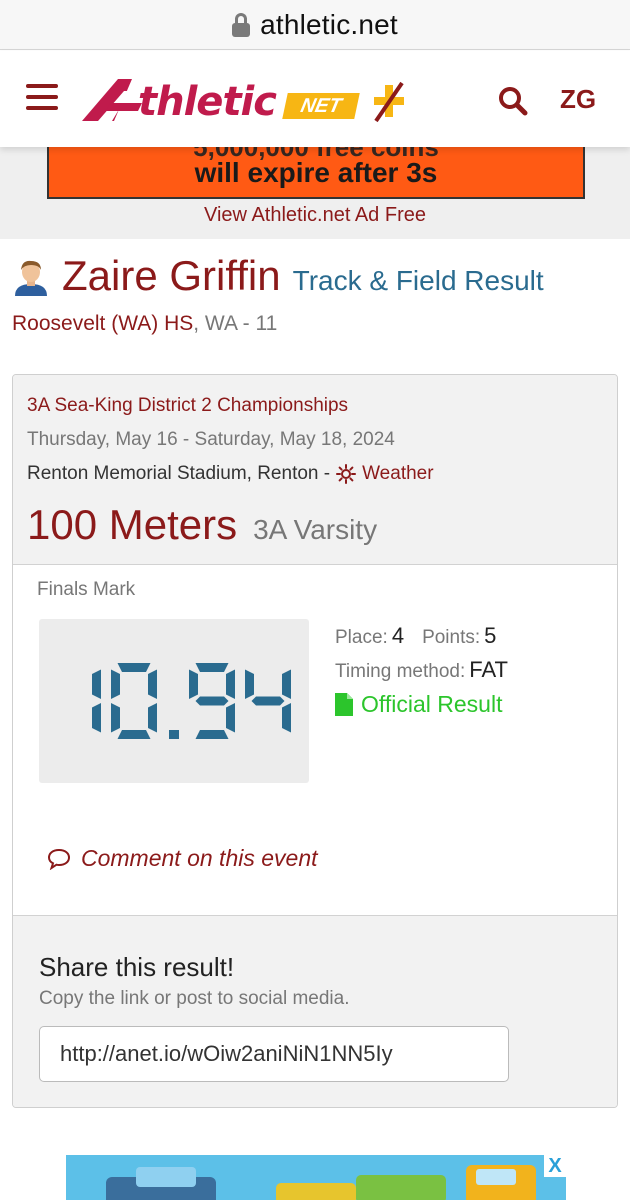 This screenshot has width=630, height=1200. I want to click on event-name: 100 Meters, so click(132, 524).